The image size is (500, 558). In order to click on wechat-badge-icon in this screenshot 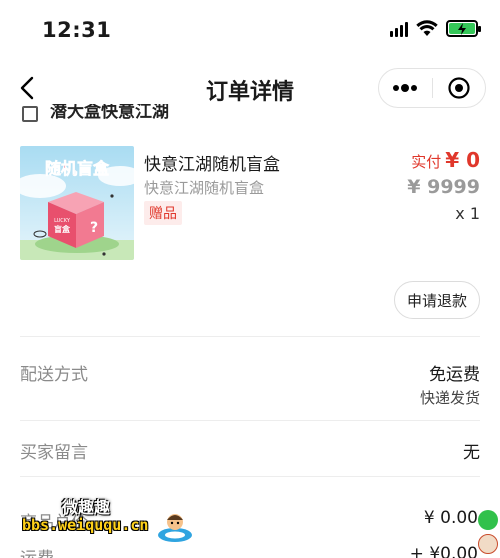, I will do `click(488, 520)`.